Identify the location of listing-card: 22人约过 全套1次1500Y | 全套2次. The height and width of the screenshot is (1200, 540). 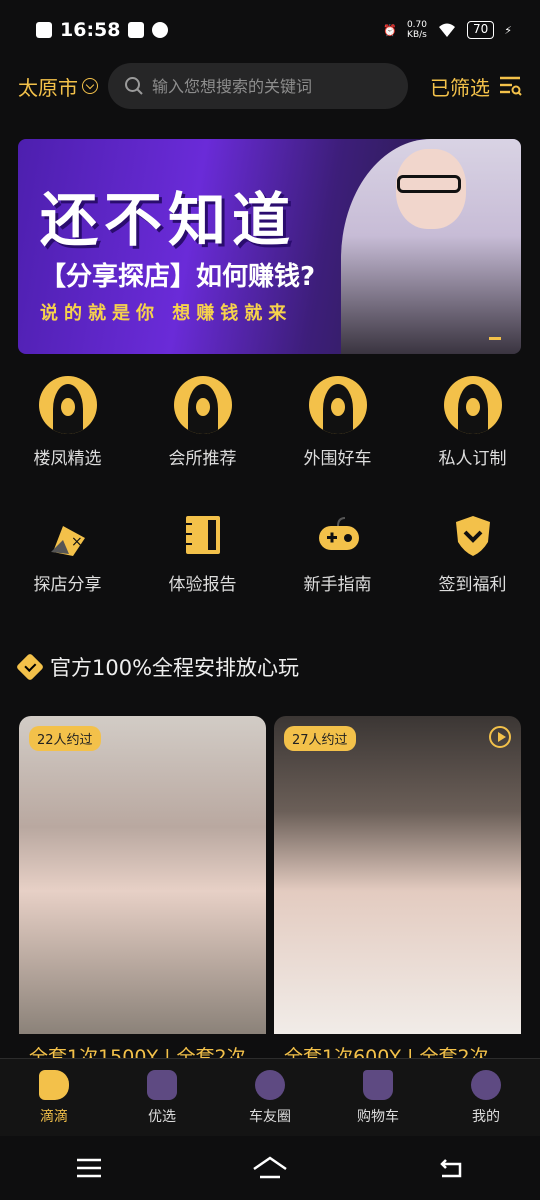
(142, 888).